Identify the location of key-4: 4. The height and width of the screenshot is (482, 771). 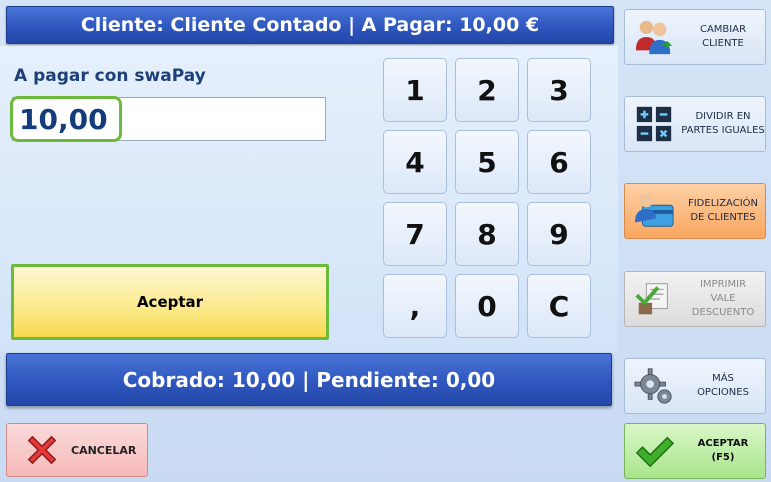
(415, 162).